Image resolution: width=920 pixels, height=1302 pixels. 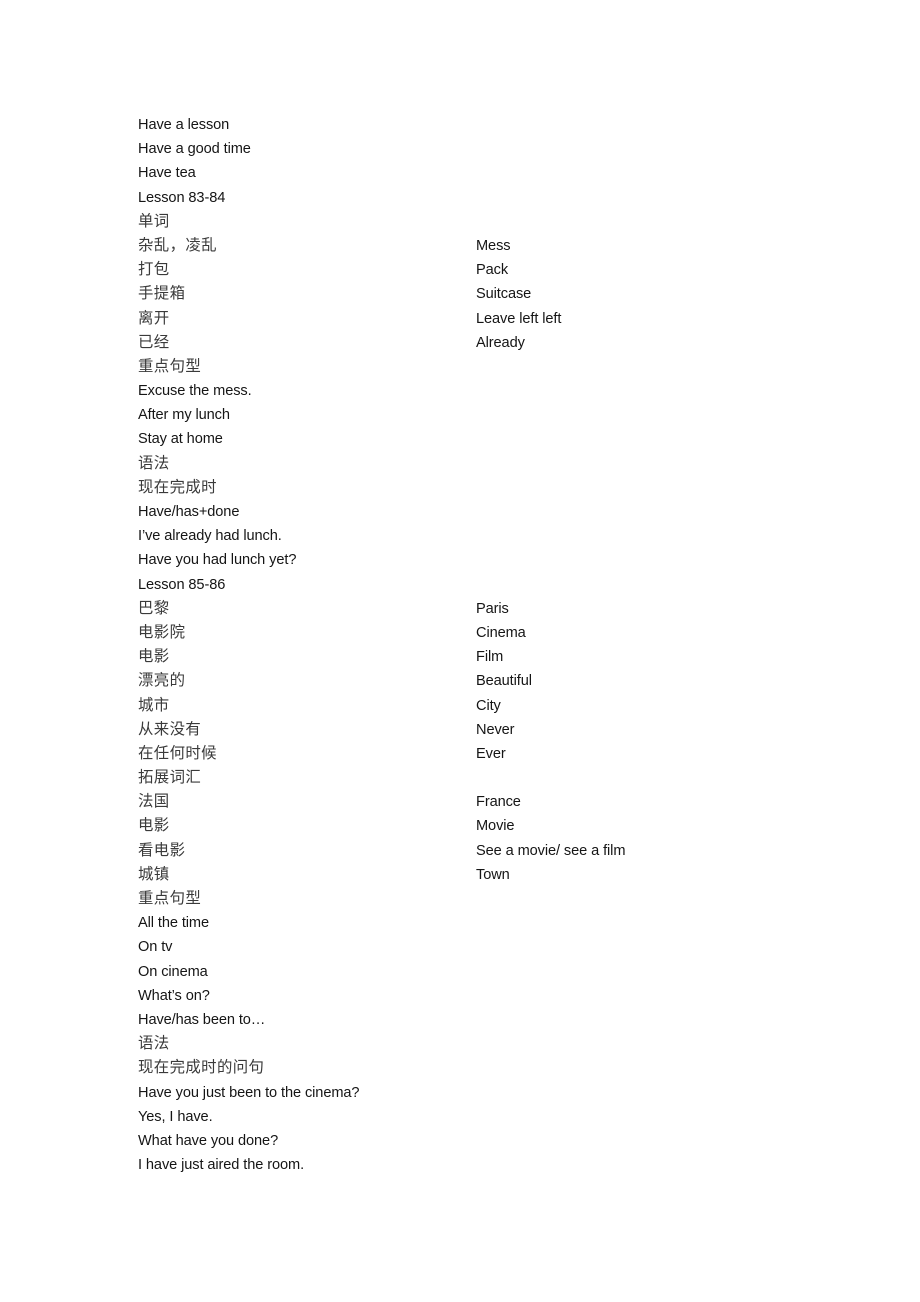 I want to click on term-english: Lesson 85-86, so click(x=182, y=584).